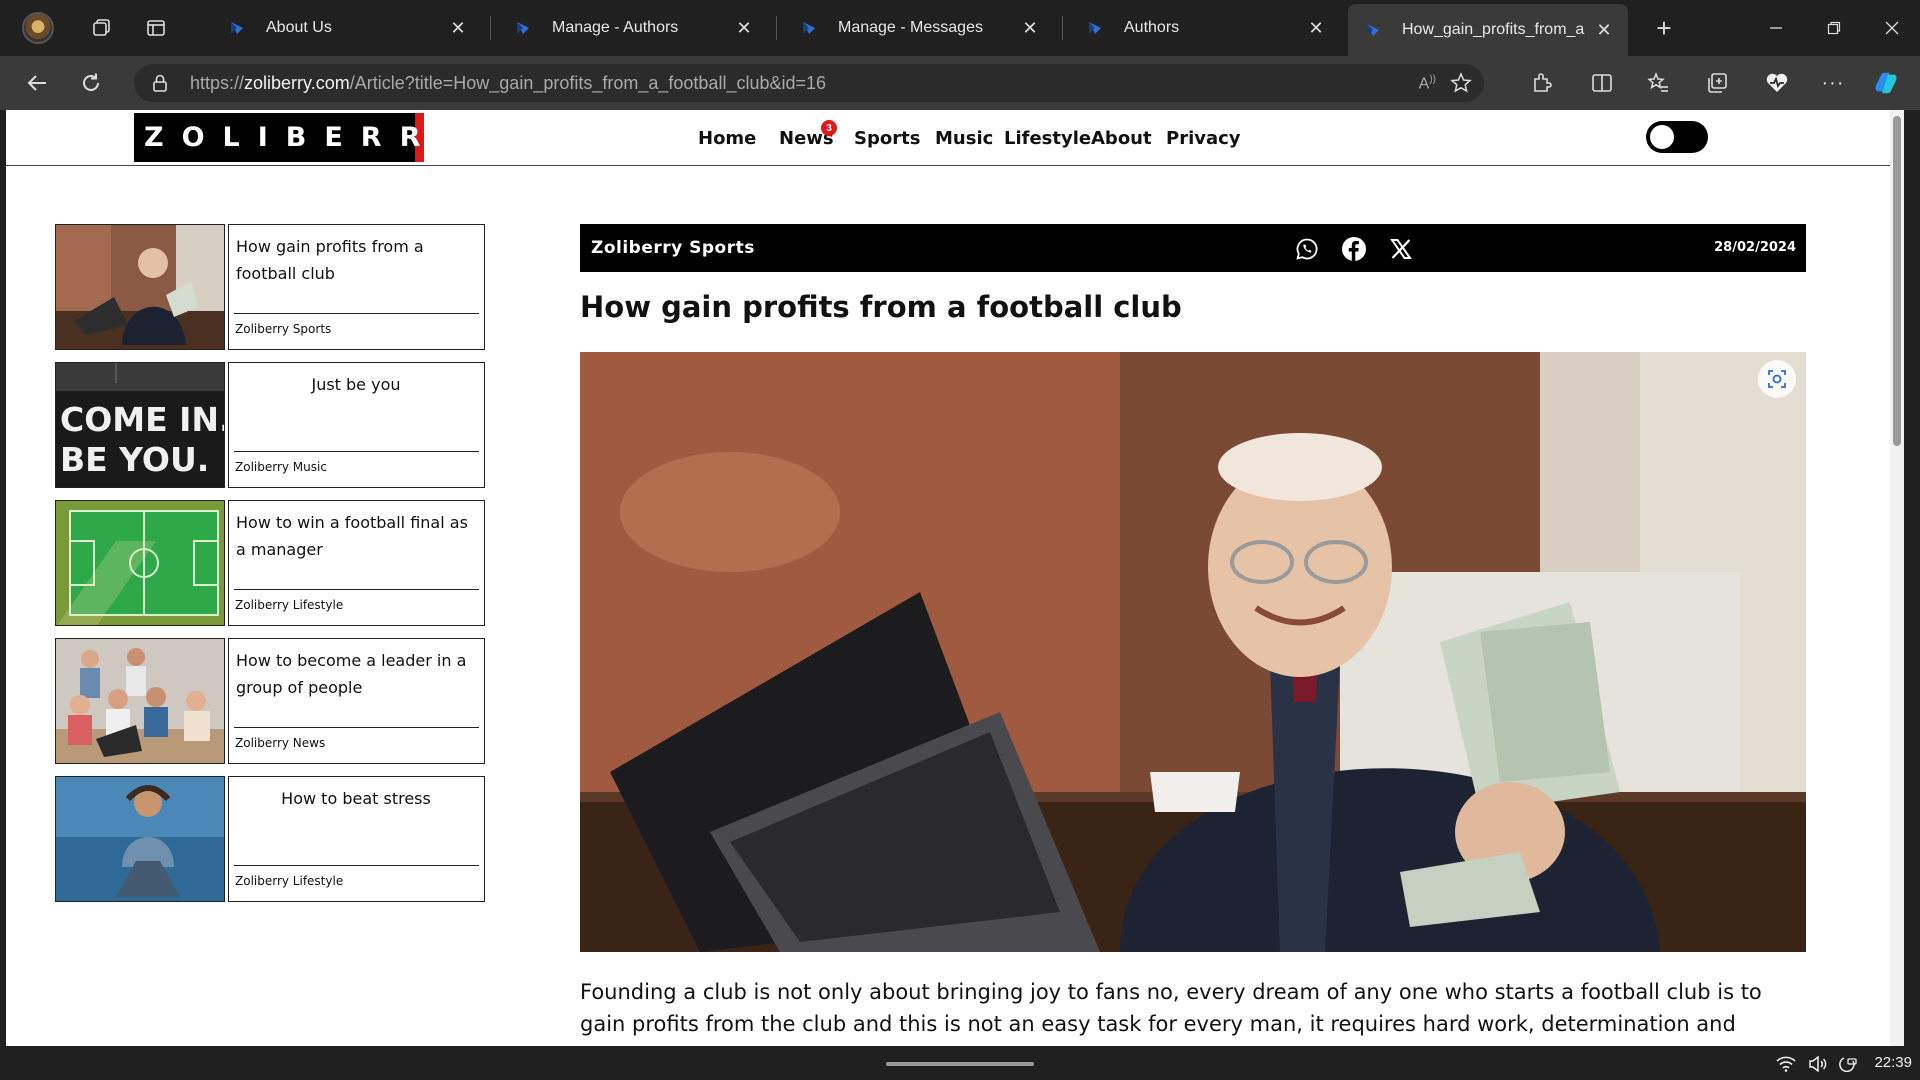  Describe the element at coordinates (38, 28) in the screenshot. I see `profile-avatar` at that location.